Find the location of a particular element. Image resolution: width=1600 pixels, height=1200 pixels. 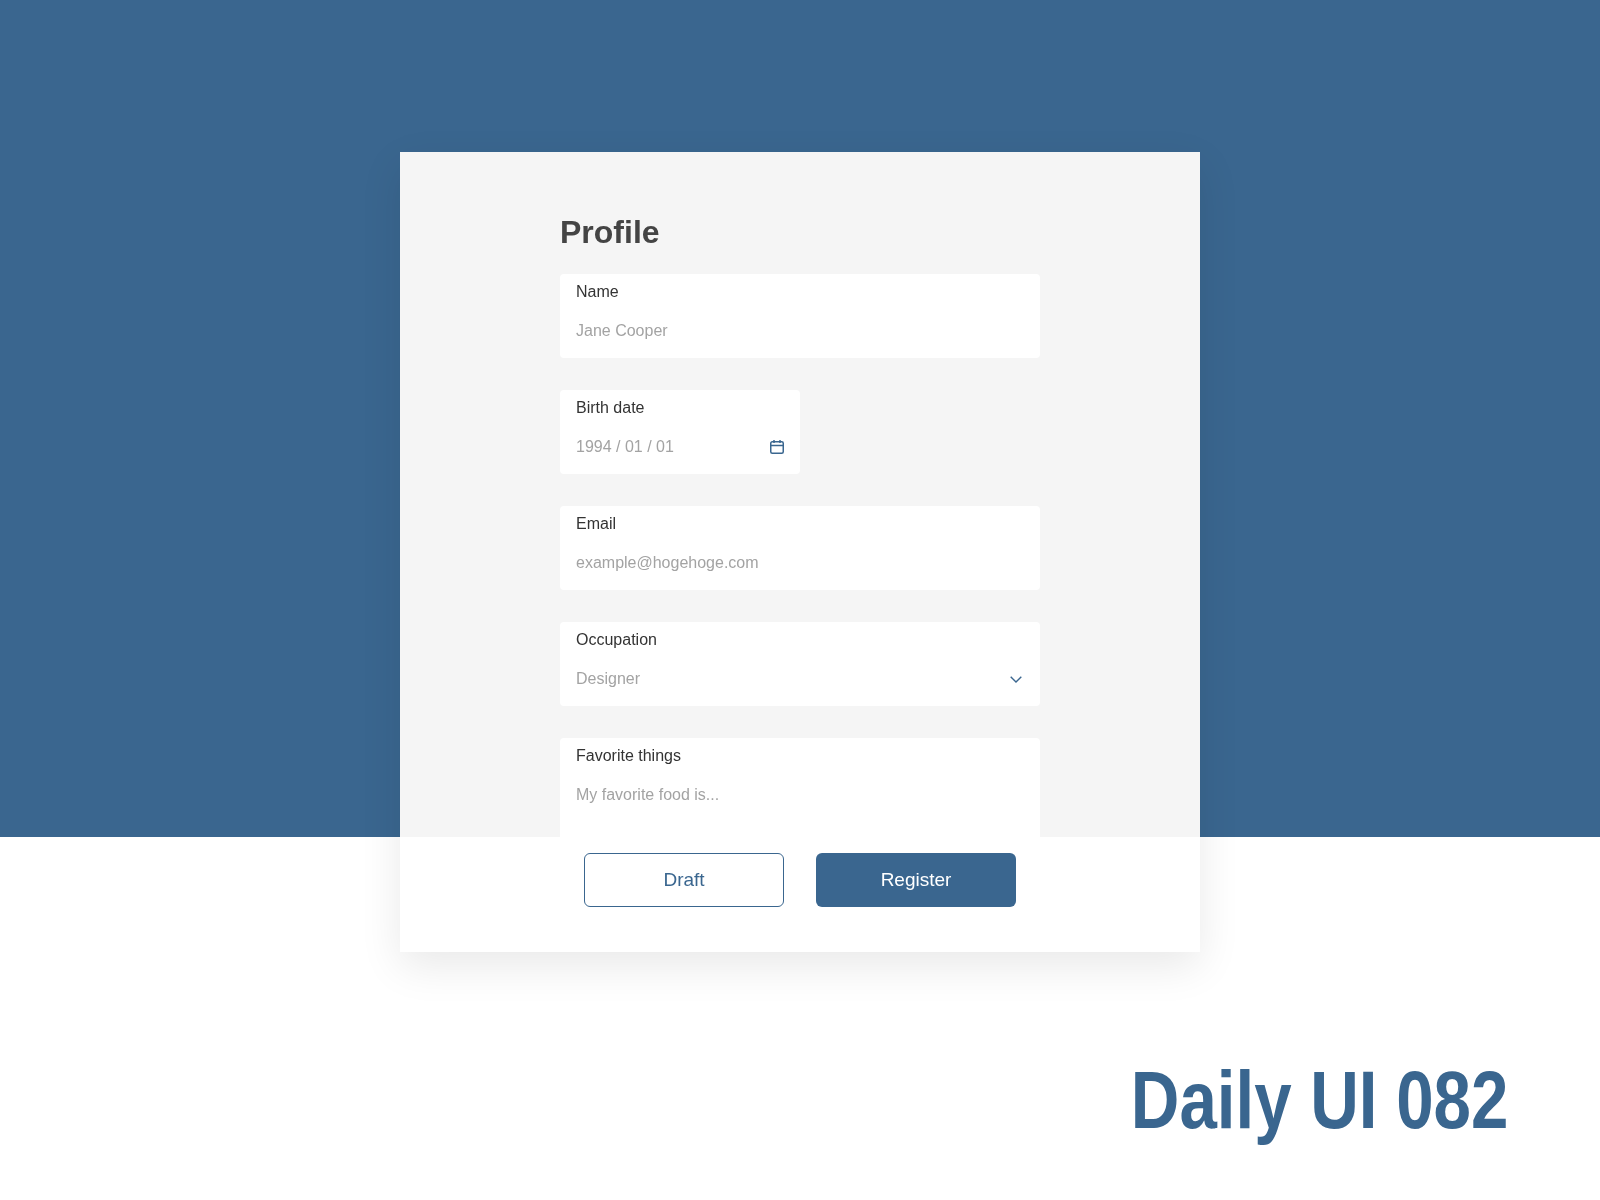

input-field: example@hogehoge.com is located at coordinates (800, 563).